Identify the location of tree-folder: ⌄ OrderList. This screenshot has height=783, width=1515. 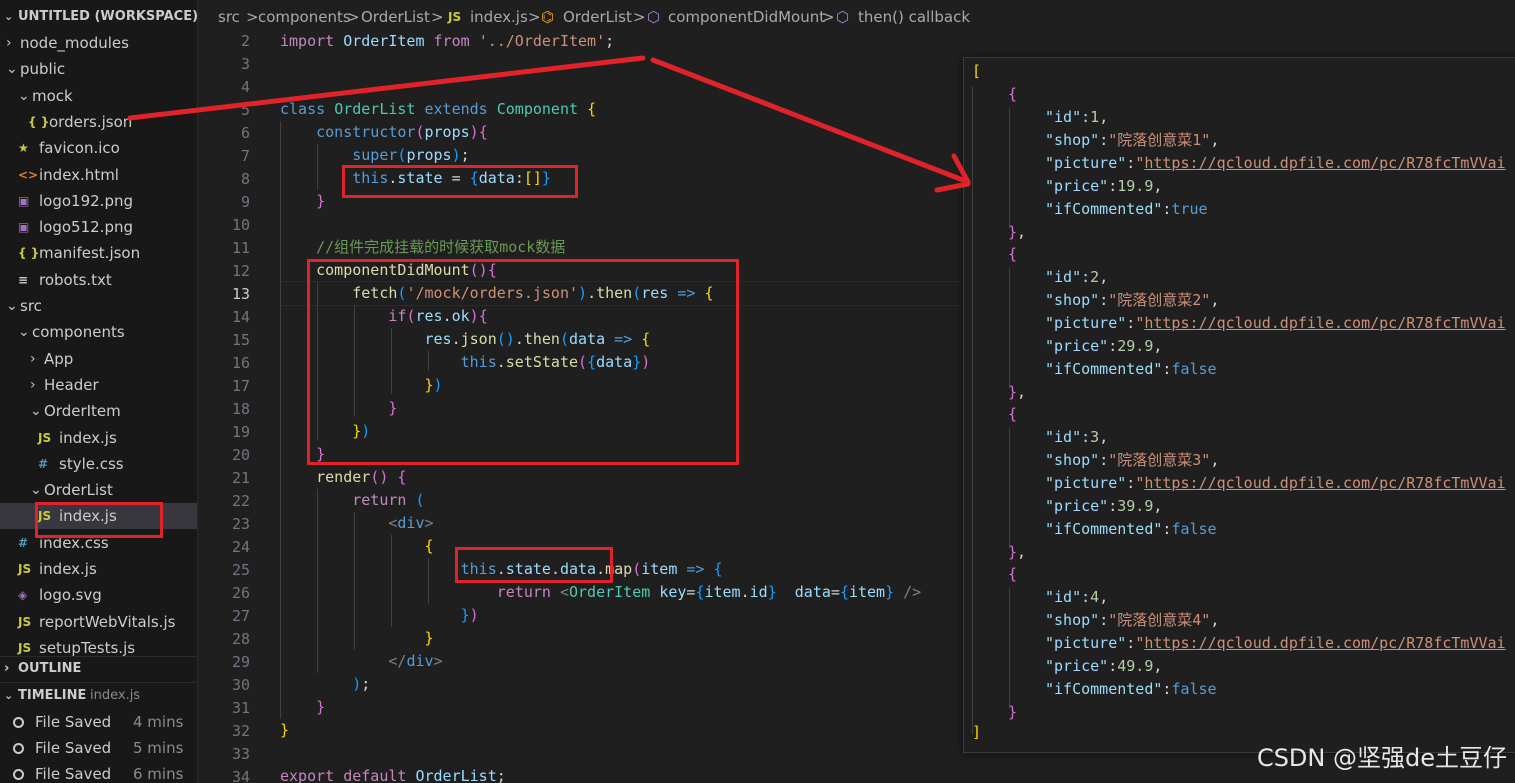
(98, 490).